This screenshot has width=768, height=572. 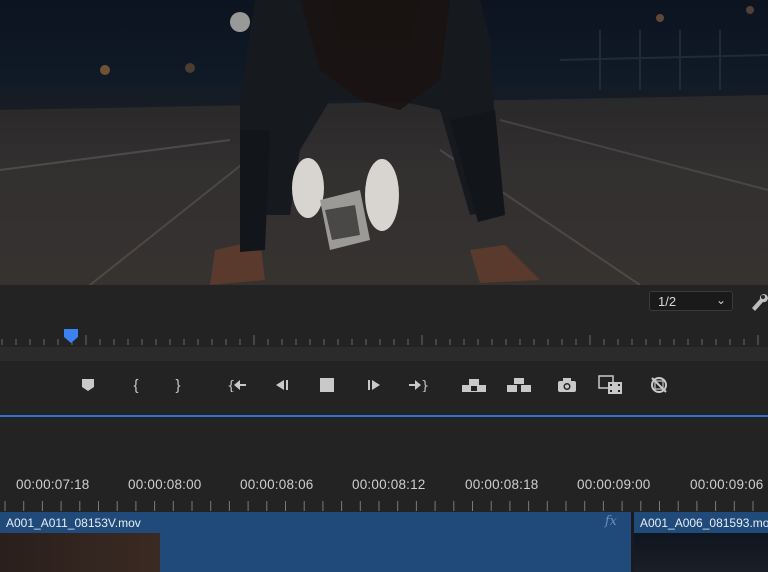 What do you see at coordinates (384, 354) in the screenshot?
I see `monitor-zoom-scrollbar` at bounding box center [384, 354].